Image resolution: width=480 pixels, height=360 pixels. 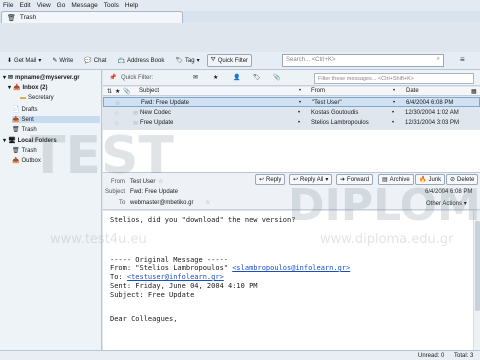 What do you see at coordinates (355, 179) in the screenshot?
I see `forward-button: ➜ Forward` at bounding box center [355, 179].